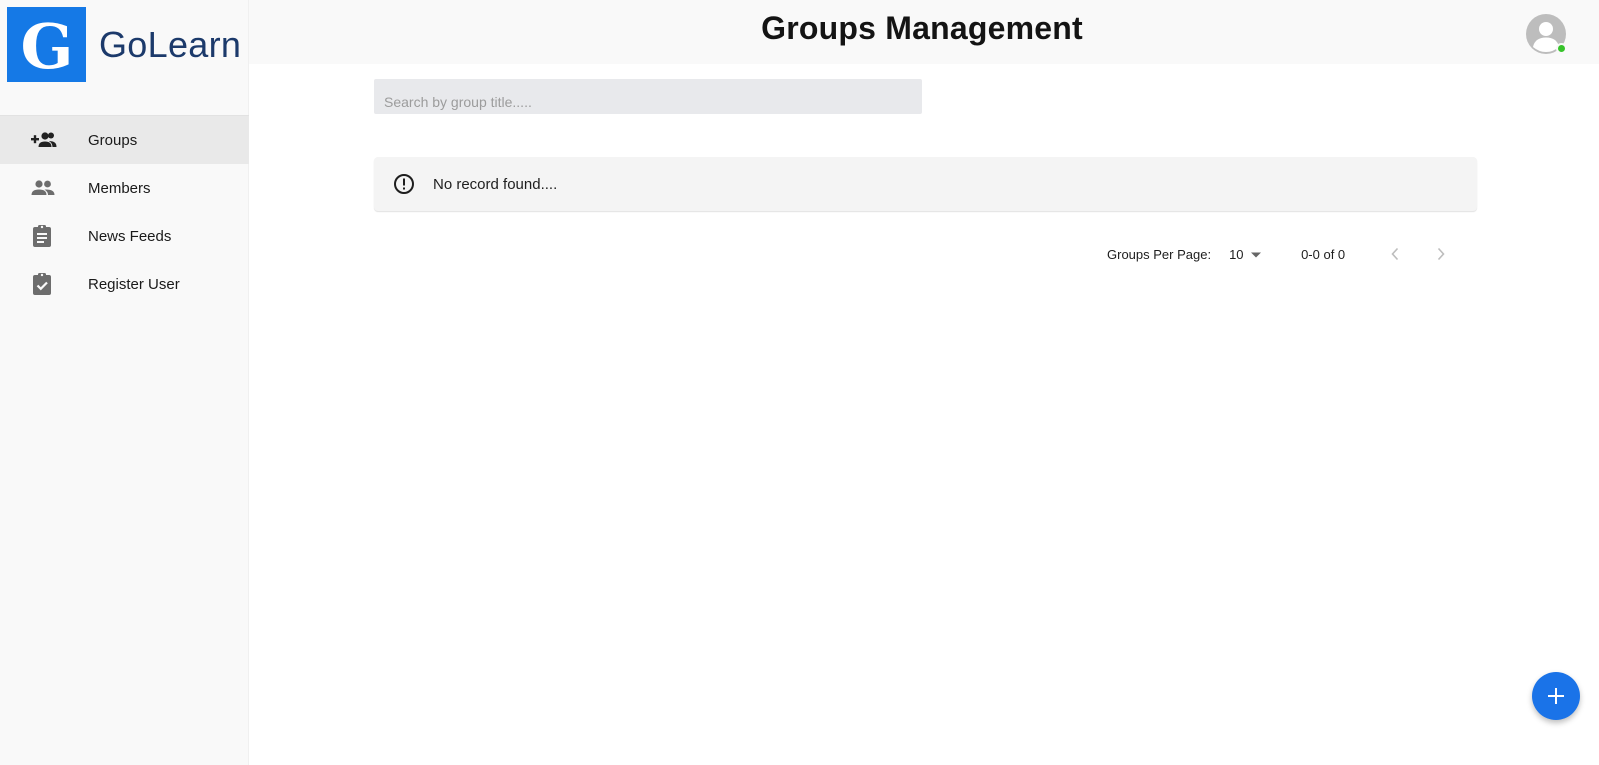  I want to click on page-range-text: 0-0 of 0, so click(1323, 254).